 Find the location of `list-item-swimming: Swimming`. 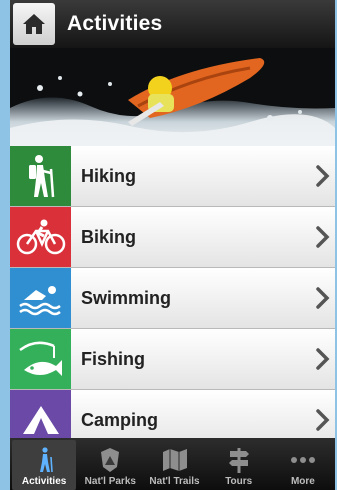

list-item-swimming: Swimming is located at coordinates (172, 298).